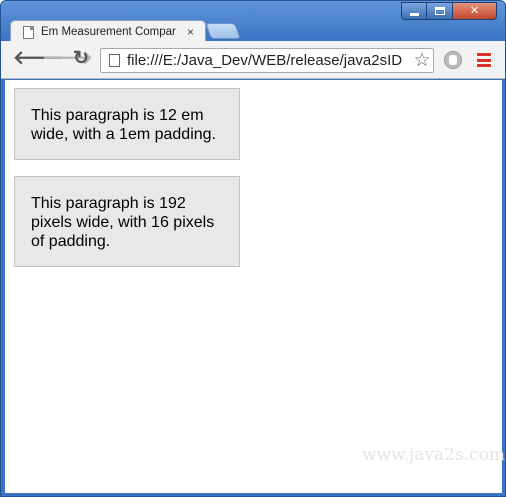 The height and width of the screenshot is (497, 506). Describe the element at coordinates (81, 59) in the screenshot. I see `reload-icon: ↻` at that location.